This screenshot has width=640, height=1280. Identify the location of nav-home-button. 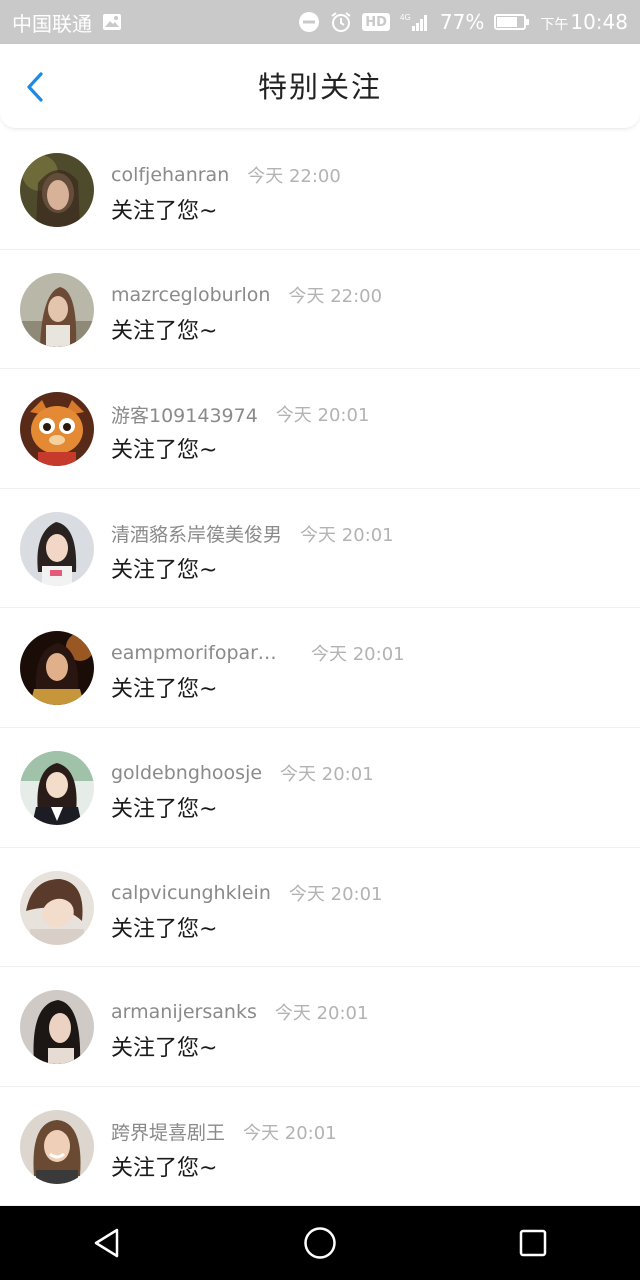
(320, 1243).